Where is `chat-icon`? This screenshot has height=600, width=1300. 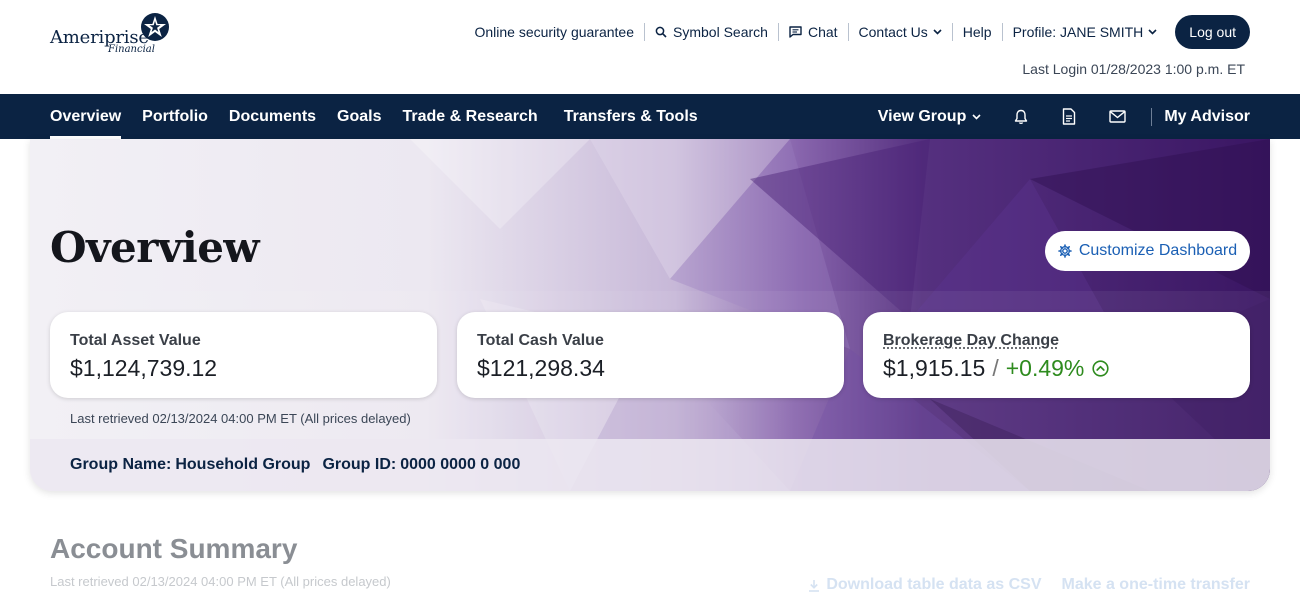 chat-icon is located at coordinates (795, 32).